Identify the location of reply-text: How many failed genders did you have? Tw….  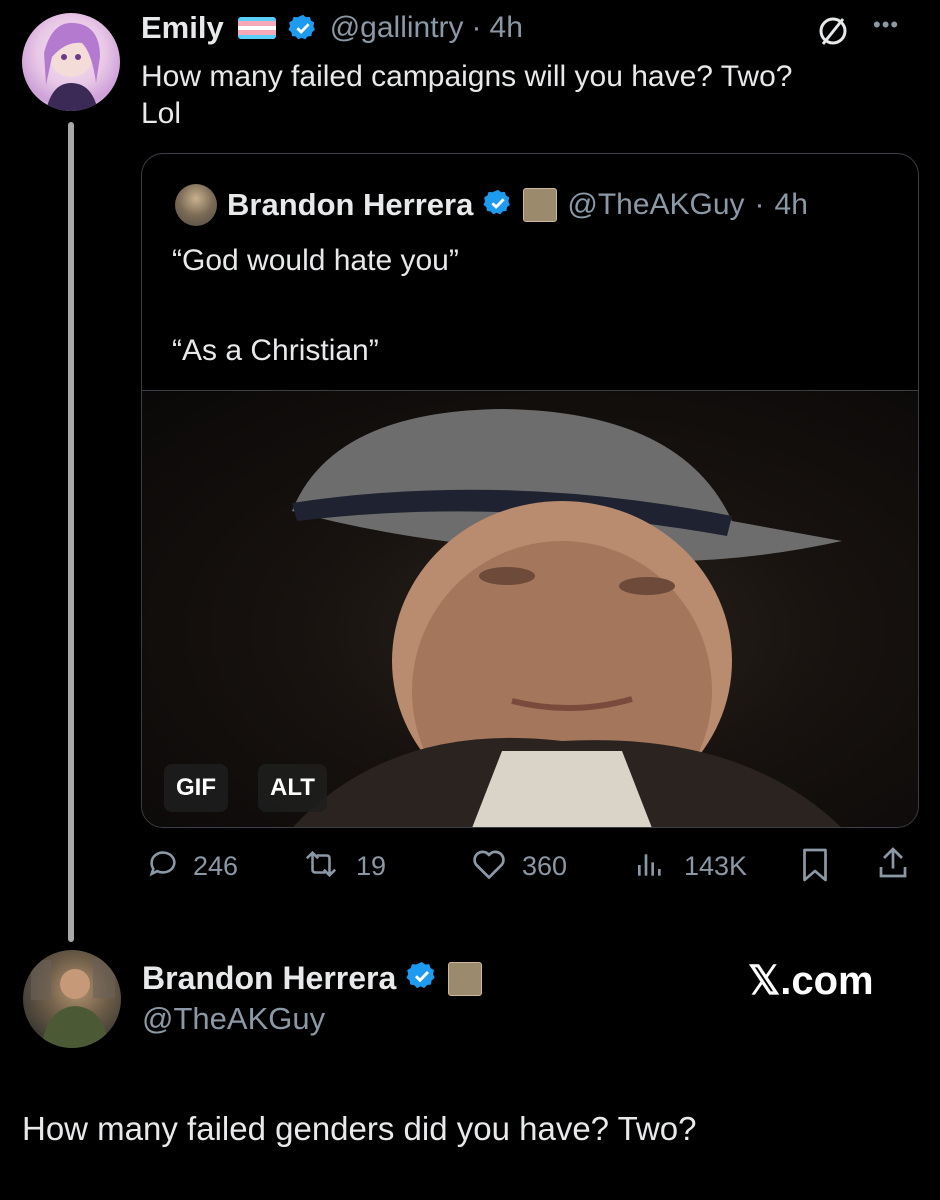
(359, 1128).